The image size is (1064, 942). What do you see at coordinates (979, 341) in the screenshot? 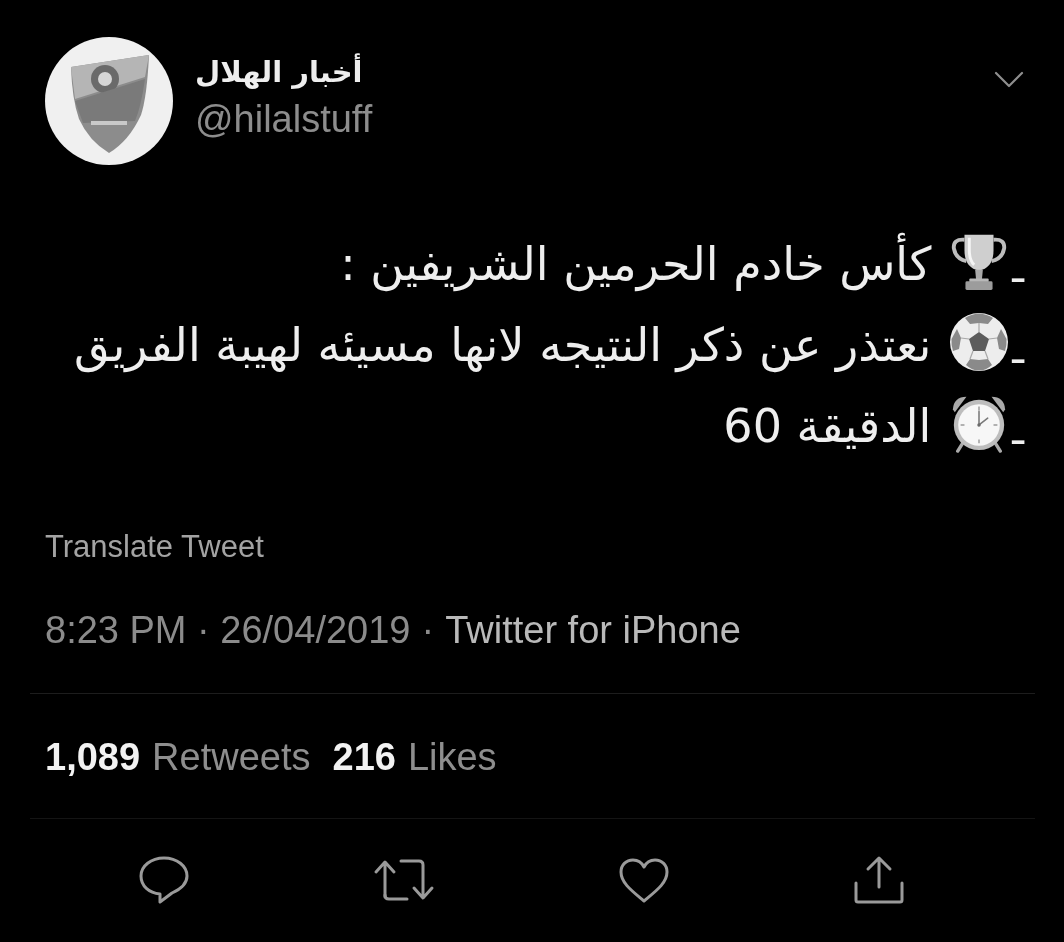
I see `soccer-ball-icon` at bounding box center [979, 341].